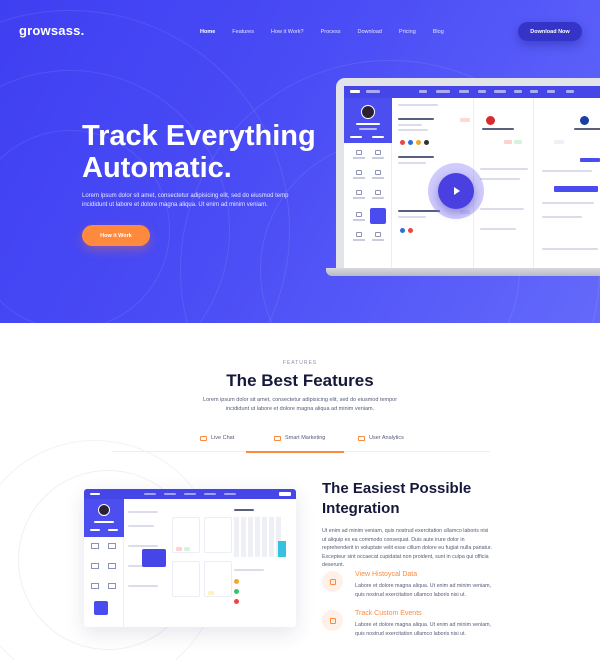 The image size is (600, 660). Describe the element at coordinates (472, 92) in the screenshot. I see `app-topbar` at that location.